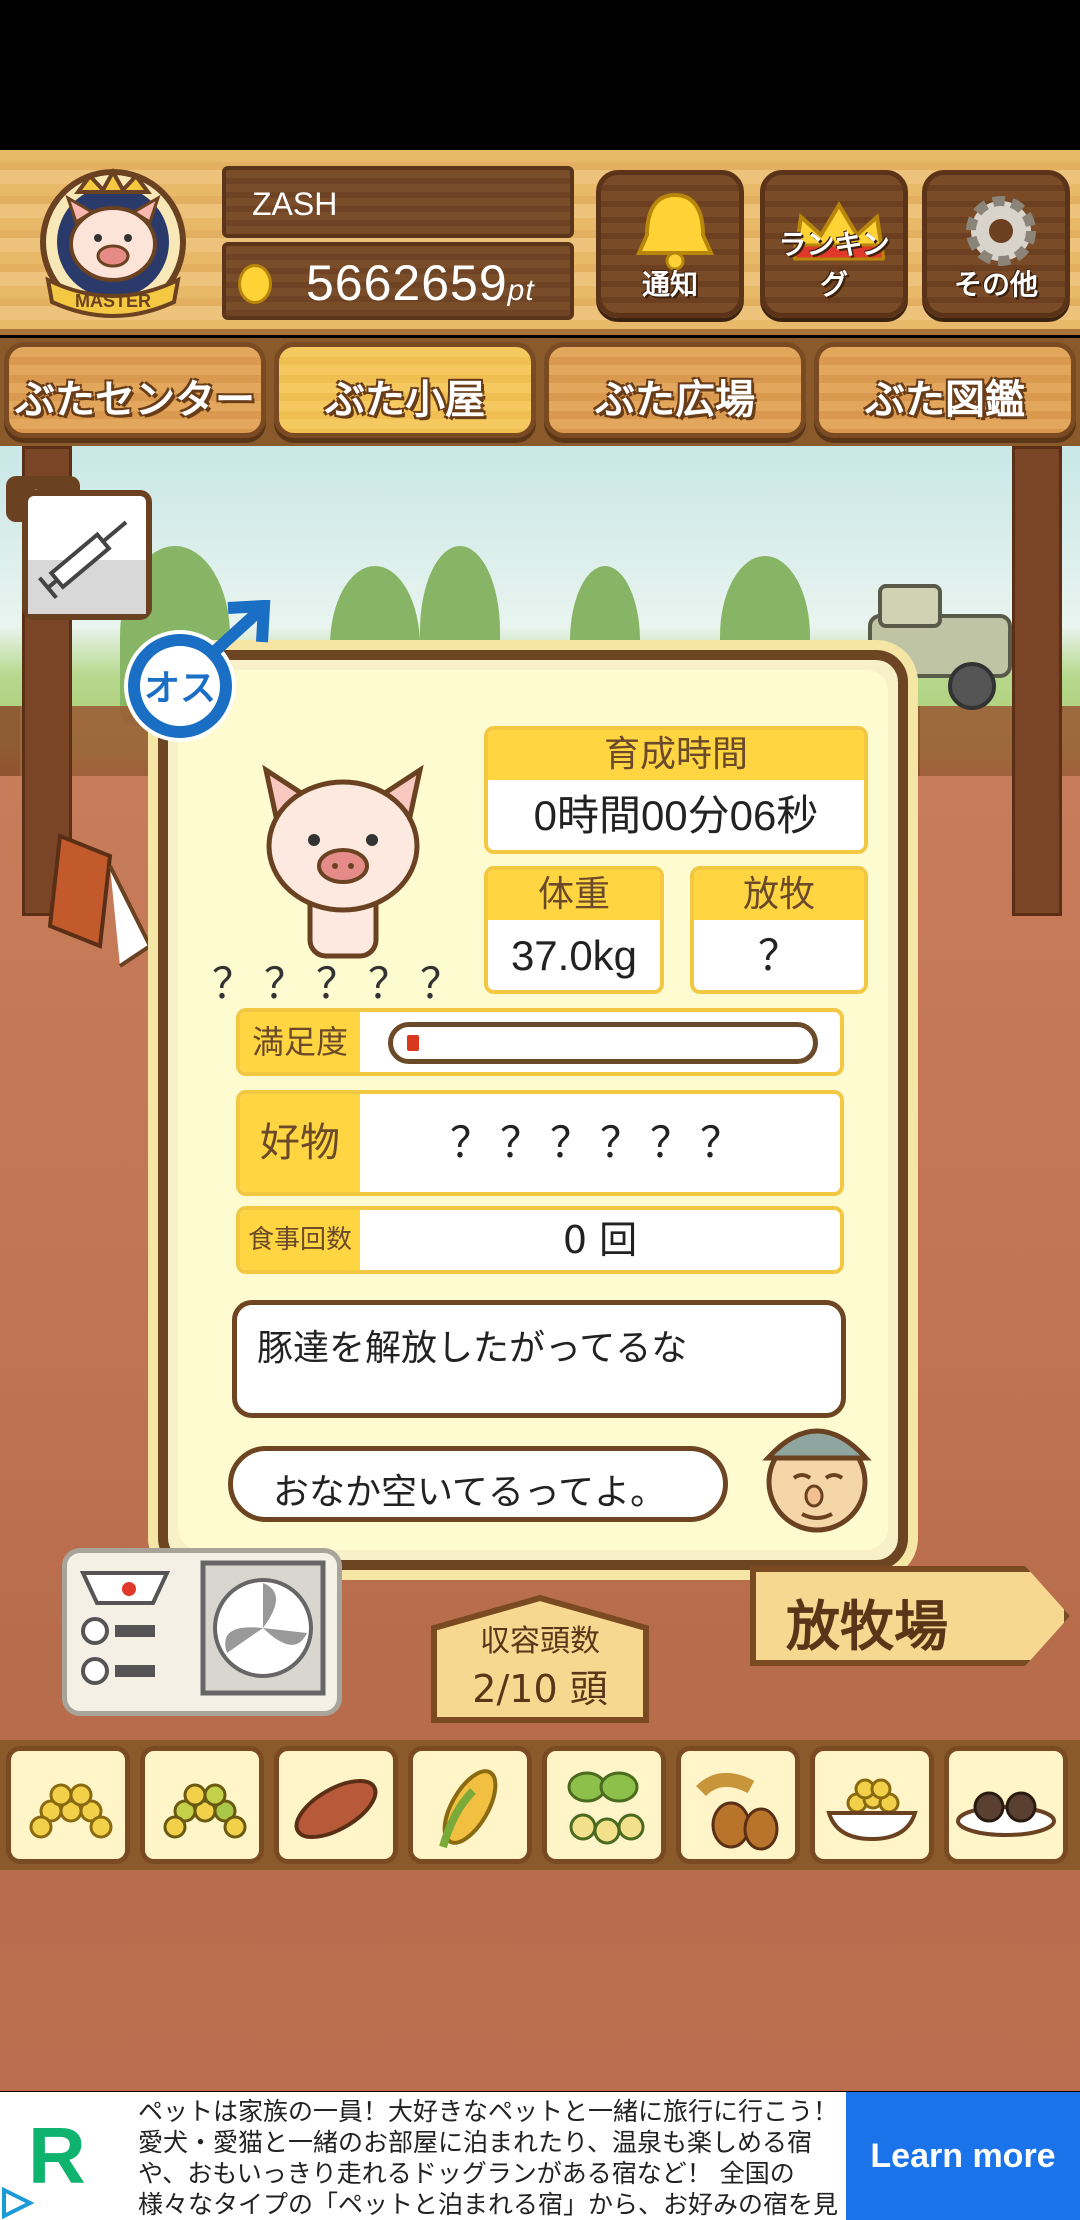 The image size is (1080, 2220). What do you see at coordinates (540, 1805) in the screenshot?
I see `food-bar` at bounding box center [540, 1805].